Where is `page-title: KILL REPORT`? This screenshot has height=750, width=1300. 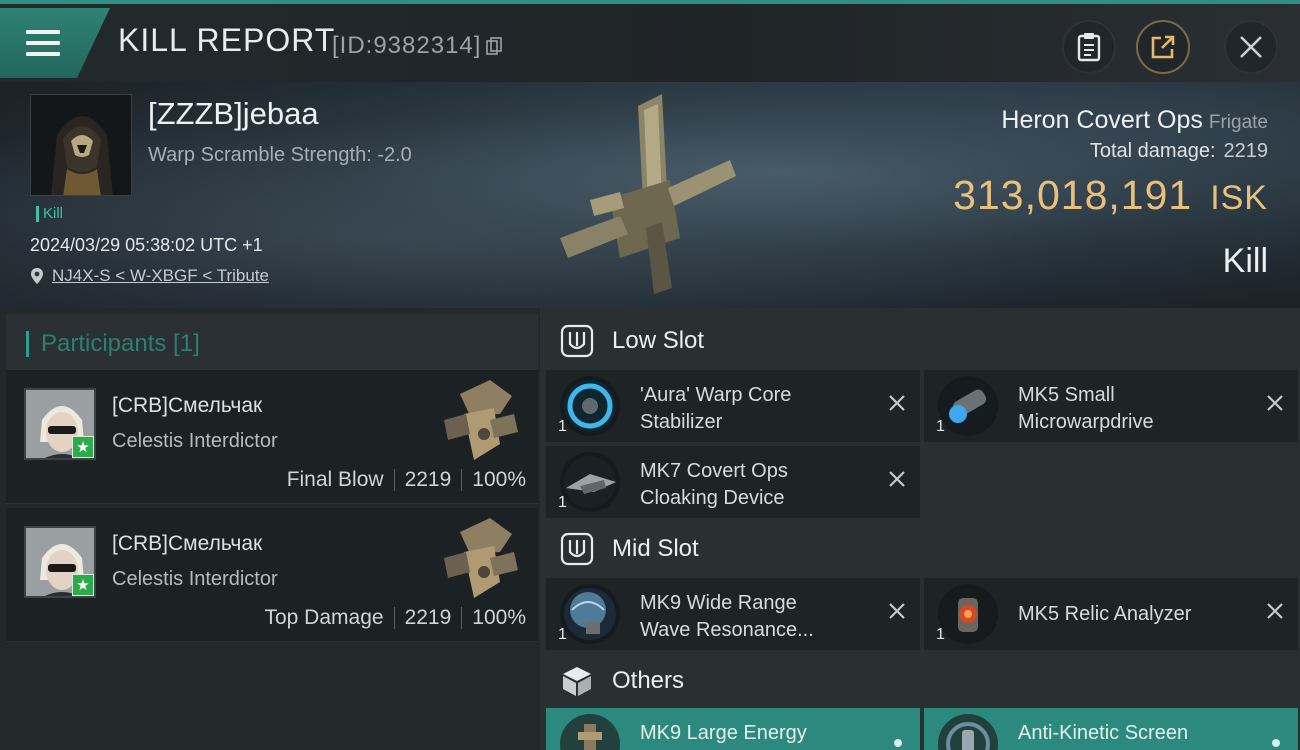
page-title: KILL REPORT is located at coordinates (227, 40).